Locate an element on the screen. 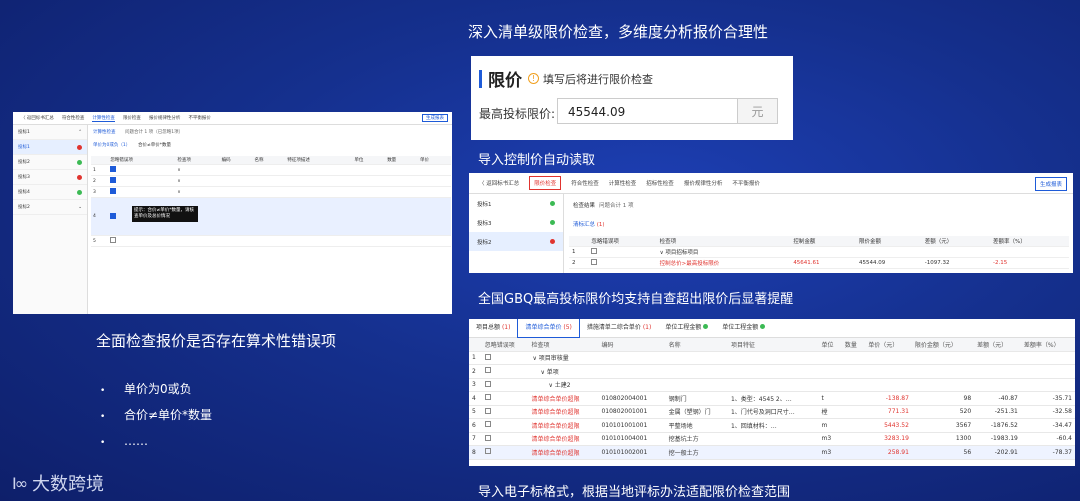 This screenshot has height=501, width=1080. title-bar is located at coordinates (480, 78).